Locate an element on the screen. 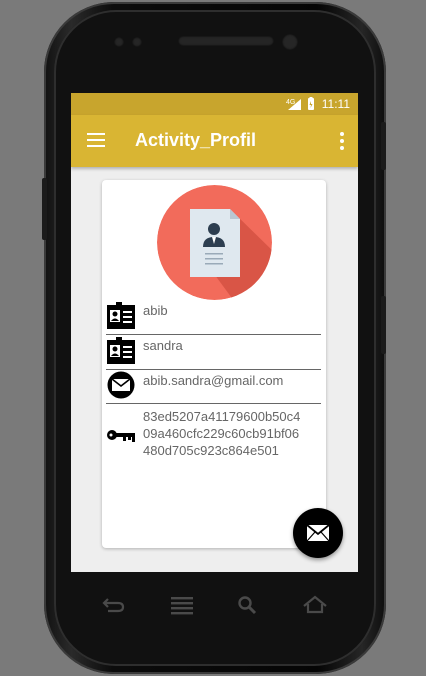  volume-button is located at coordinates (44, 209).